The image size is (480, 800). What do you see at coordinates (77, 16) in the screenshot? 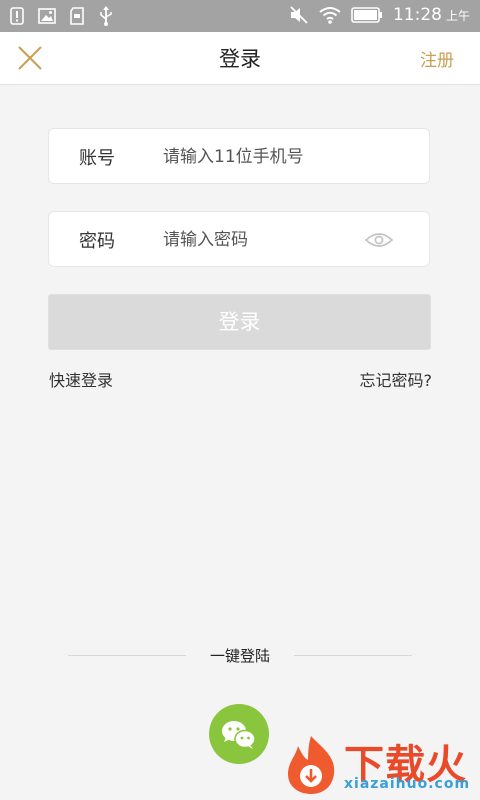
I see `sd-card-icon` at bounding box center [77, 16].